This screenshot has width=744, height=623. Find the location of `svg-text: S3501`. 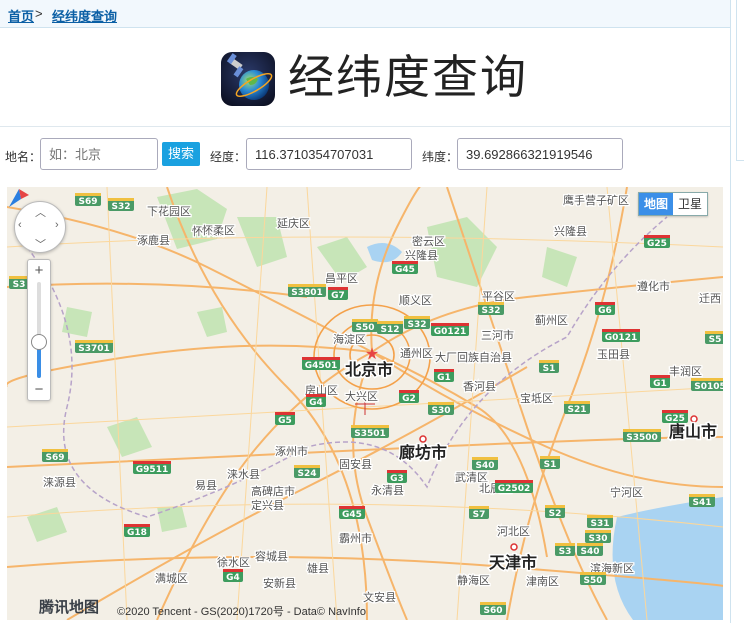

svg-text: S3501 is located at coordinates (370, 434).